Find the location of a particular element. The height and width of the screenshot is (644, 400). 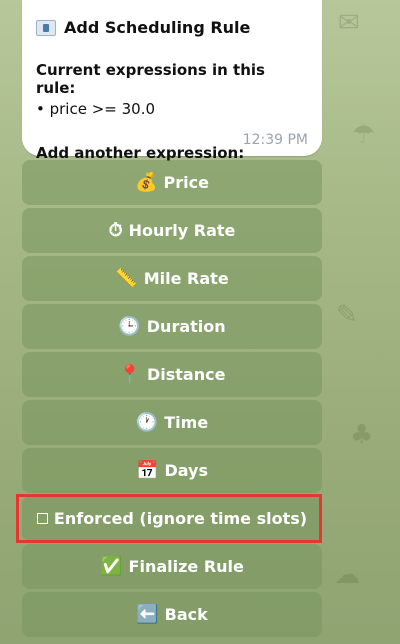

background-doodle: ☁ is located at coordinates (347, 575).